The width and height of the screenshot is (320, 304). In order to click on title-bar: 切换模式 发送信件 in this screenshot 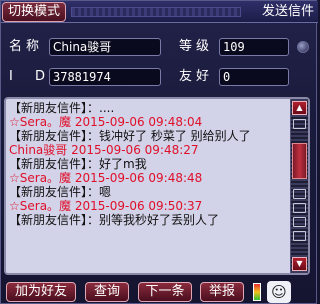, I will do `click(159, 12)`.